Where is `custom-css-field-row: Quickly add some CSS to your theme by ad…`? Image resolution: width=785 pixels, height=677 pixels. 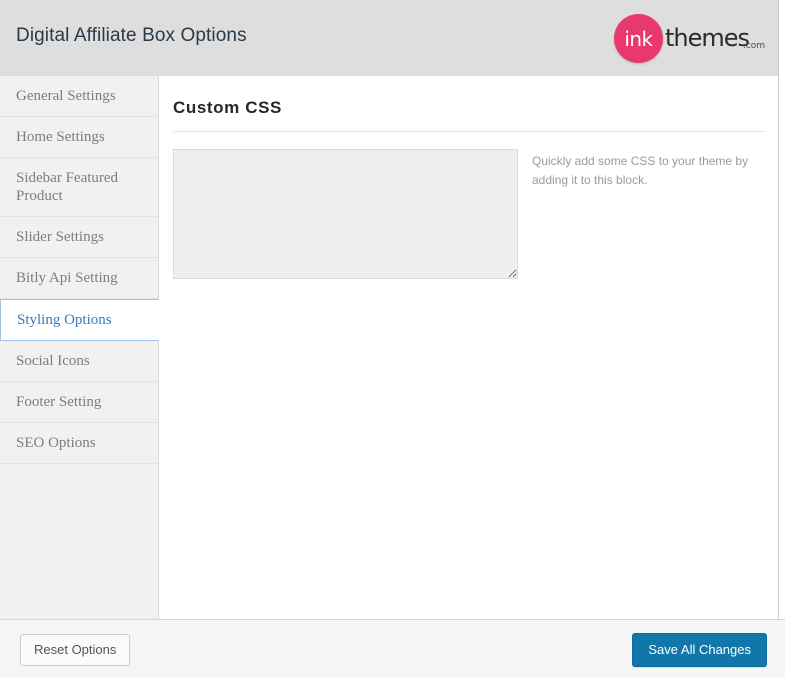
custom-css-field-row: Quickly add some CSS to your theme by ad… is located at coordinates (475, 214).